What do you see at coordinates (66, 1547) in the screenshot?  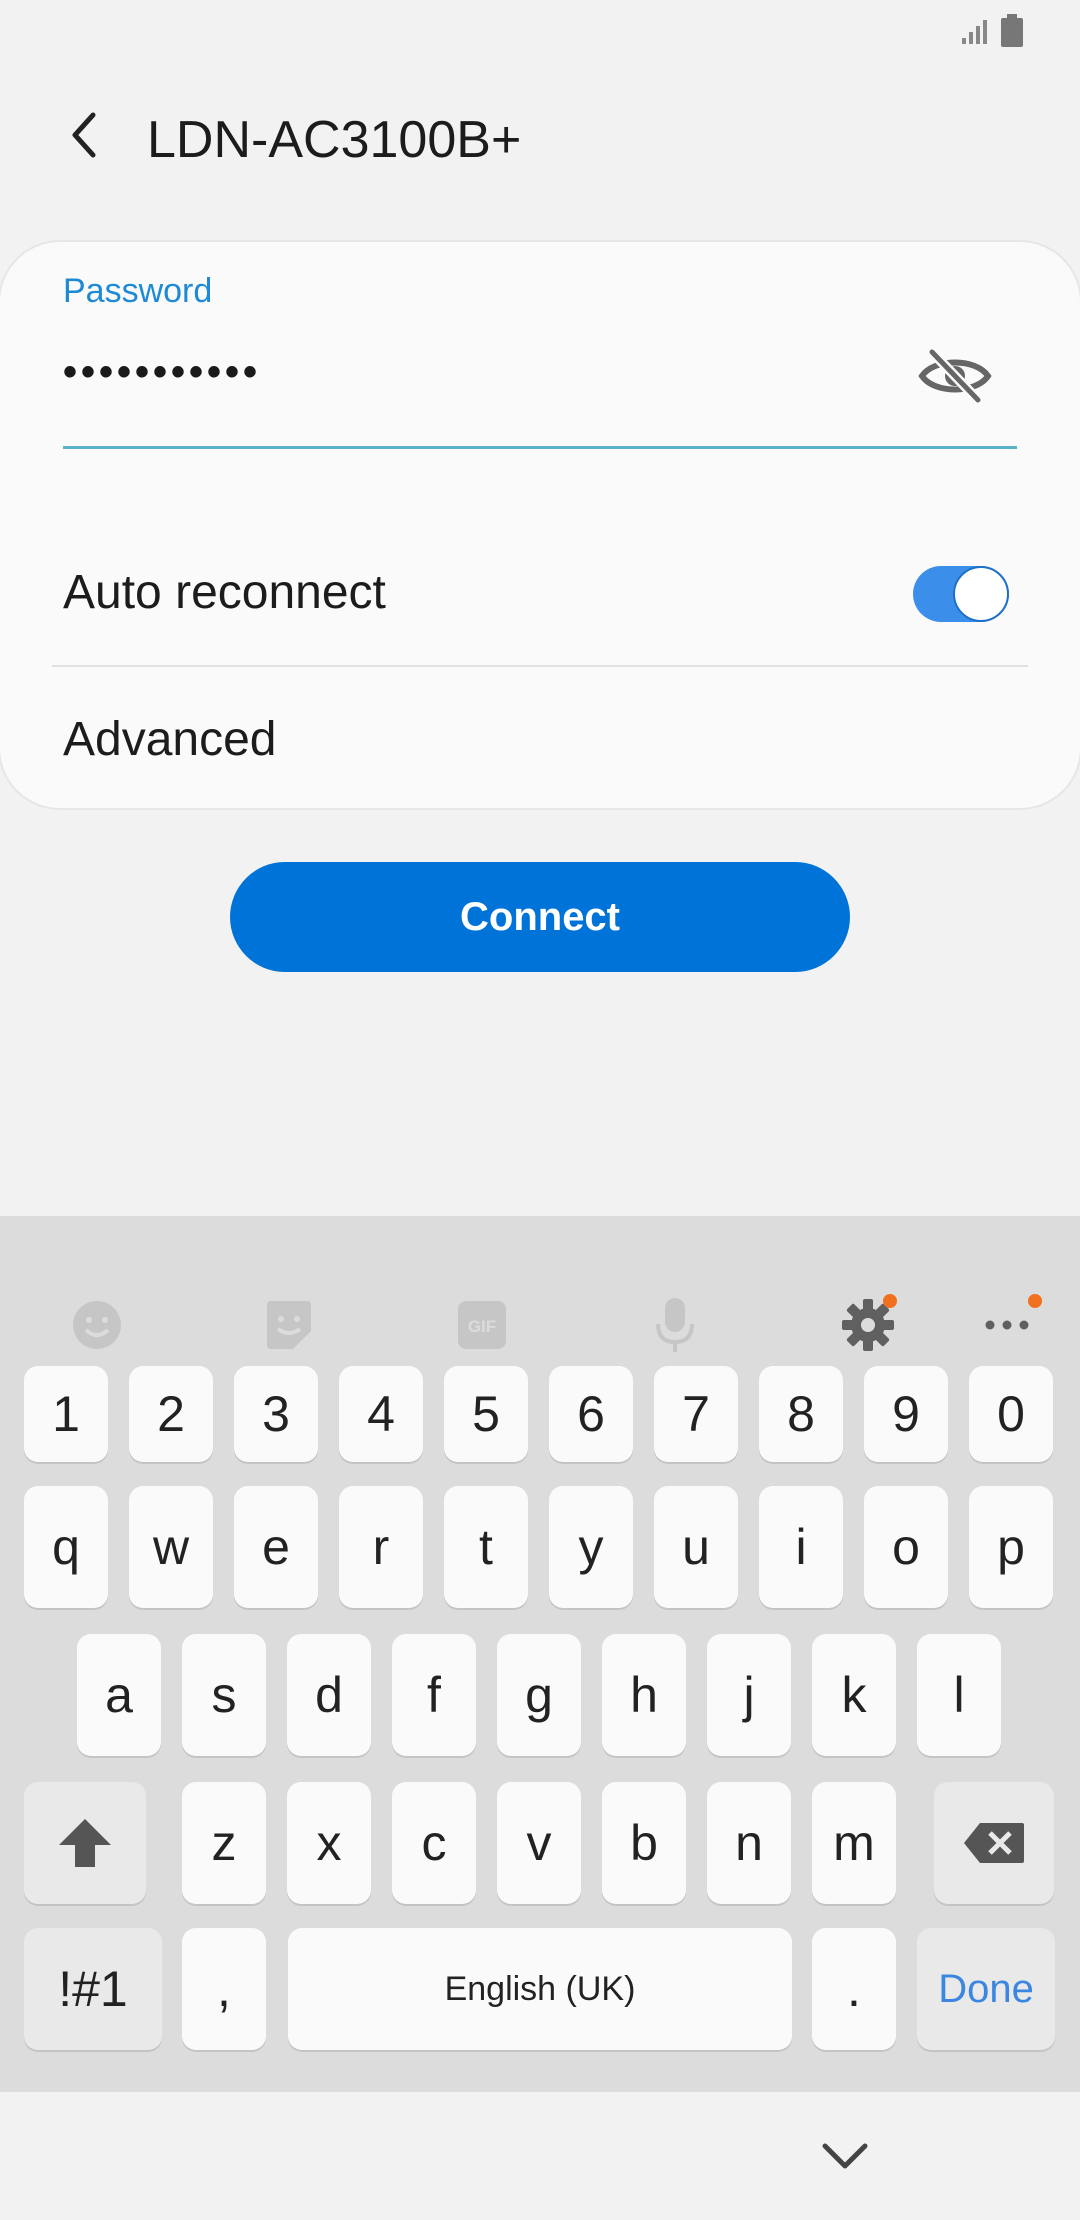 I see `key-q: q` at bounding box center [66, 1547].